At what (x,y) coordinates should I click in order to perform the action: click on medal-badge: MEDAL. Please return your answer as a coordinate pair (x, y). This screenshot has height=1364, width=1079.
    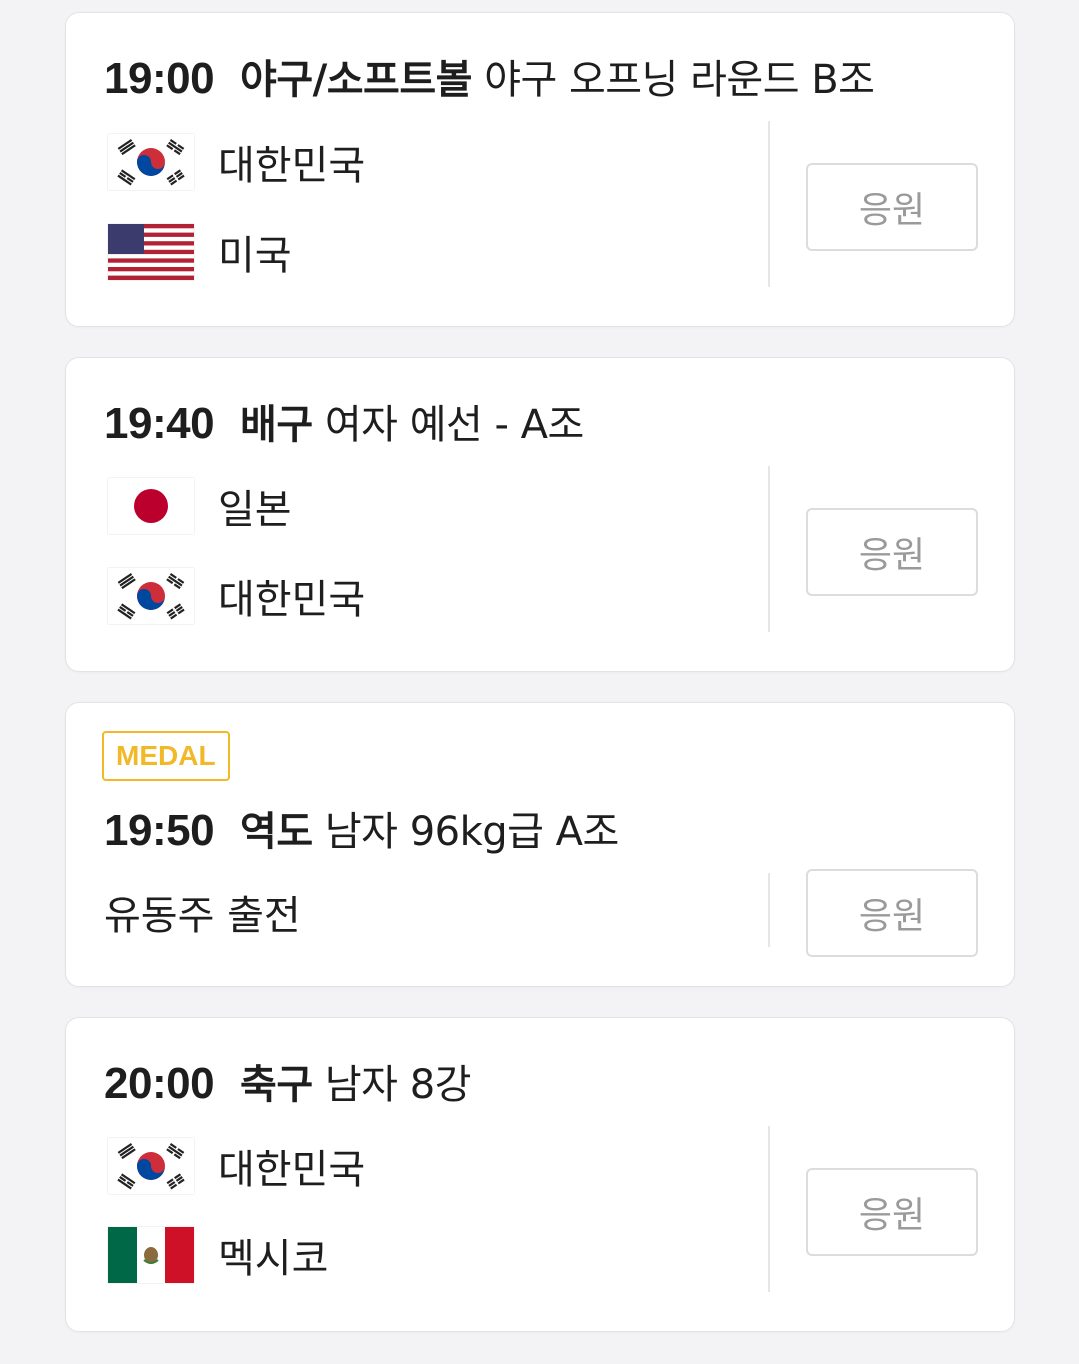
    Looking at the image, I should click on (166, 756).